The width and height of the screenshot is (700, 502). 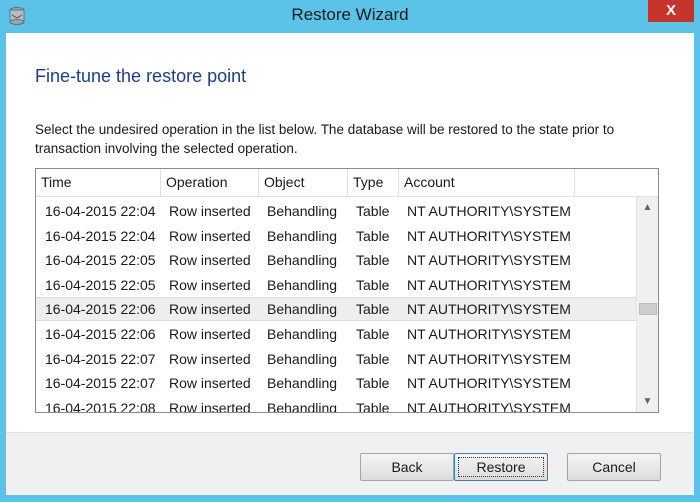 I want to click on column-header-operation: Operation, so click(x=210, y=182).